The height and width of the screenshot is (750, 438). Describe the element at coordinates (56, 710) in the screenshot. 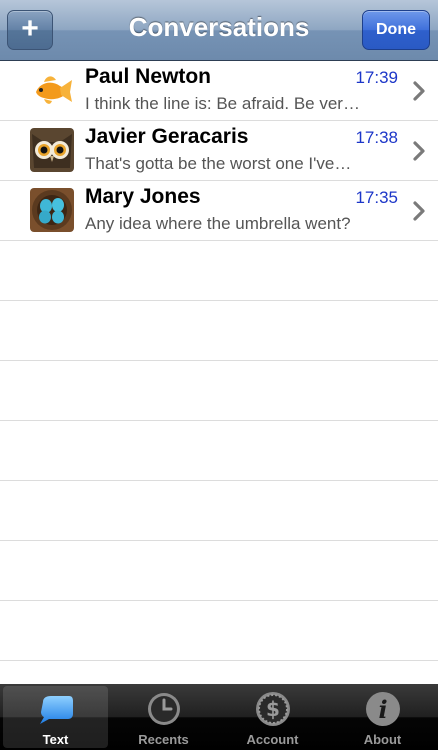

I see `speech-bubble-icon` at that location.